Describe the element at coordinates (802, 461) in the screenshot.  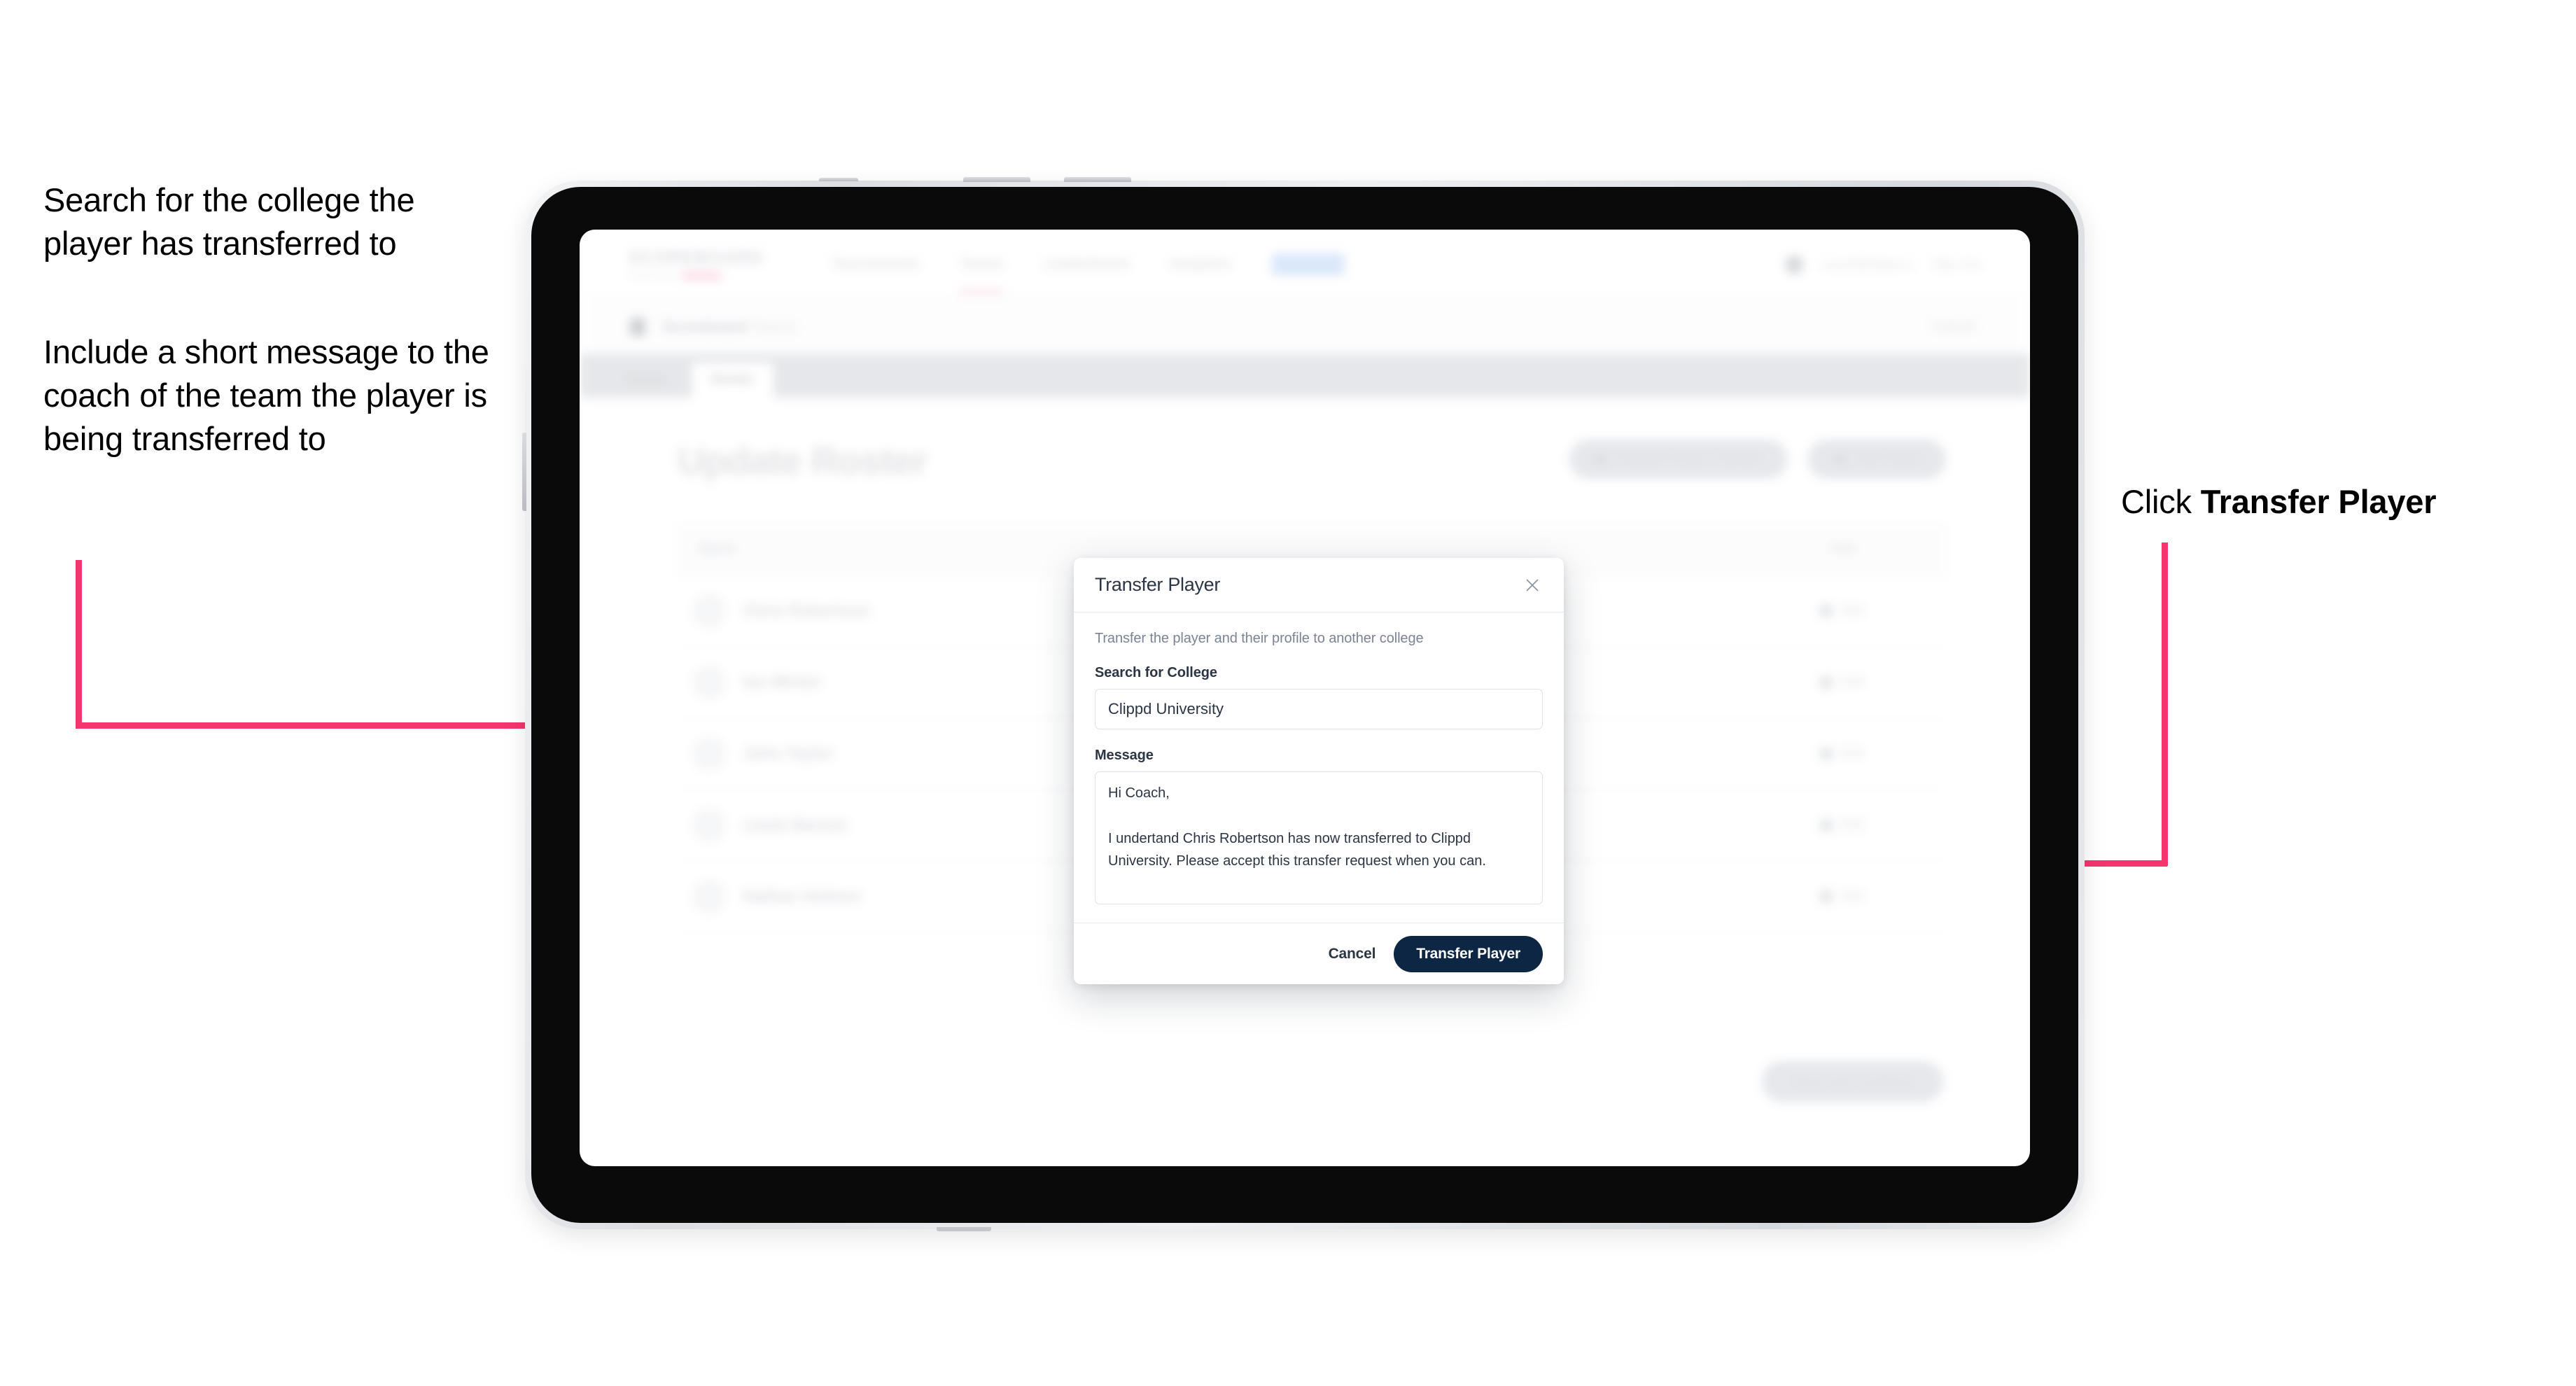
I see `page-title: Update Roster` at that location.